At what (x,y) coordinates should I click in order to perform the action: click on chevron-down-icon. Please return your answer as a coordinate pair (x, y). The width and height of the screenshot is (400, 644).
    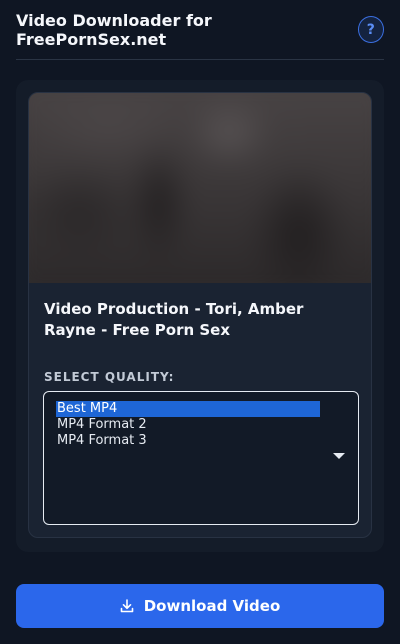
    Looking at the image, I should click on (339, 456).